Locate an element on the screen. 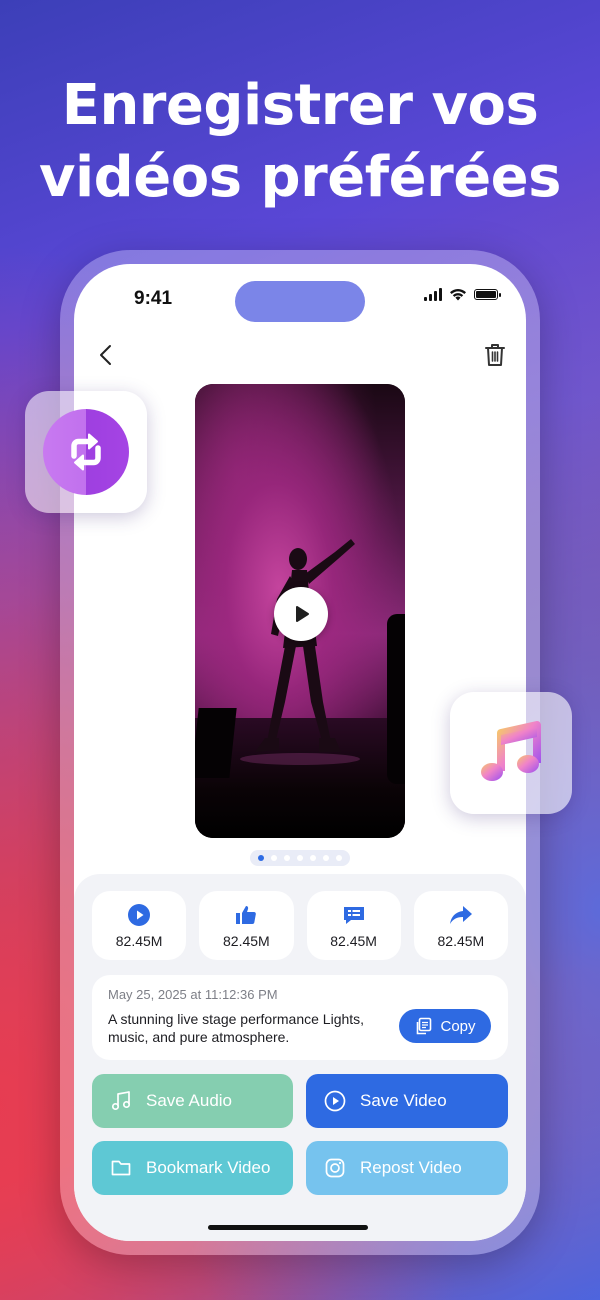  copy-button: Copy is located at coordinates (445, 1026).